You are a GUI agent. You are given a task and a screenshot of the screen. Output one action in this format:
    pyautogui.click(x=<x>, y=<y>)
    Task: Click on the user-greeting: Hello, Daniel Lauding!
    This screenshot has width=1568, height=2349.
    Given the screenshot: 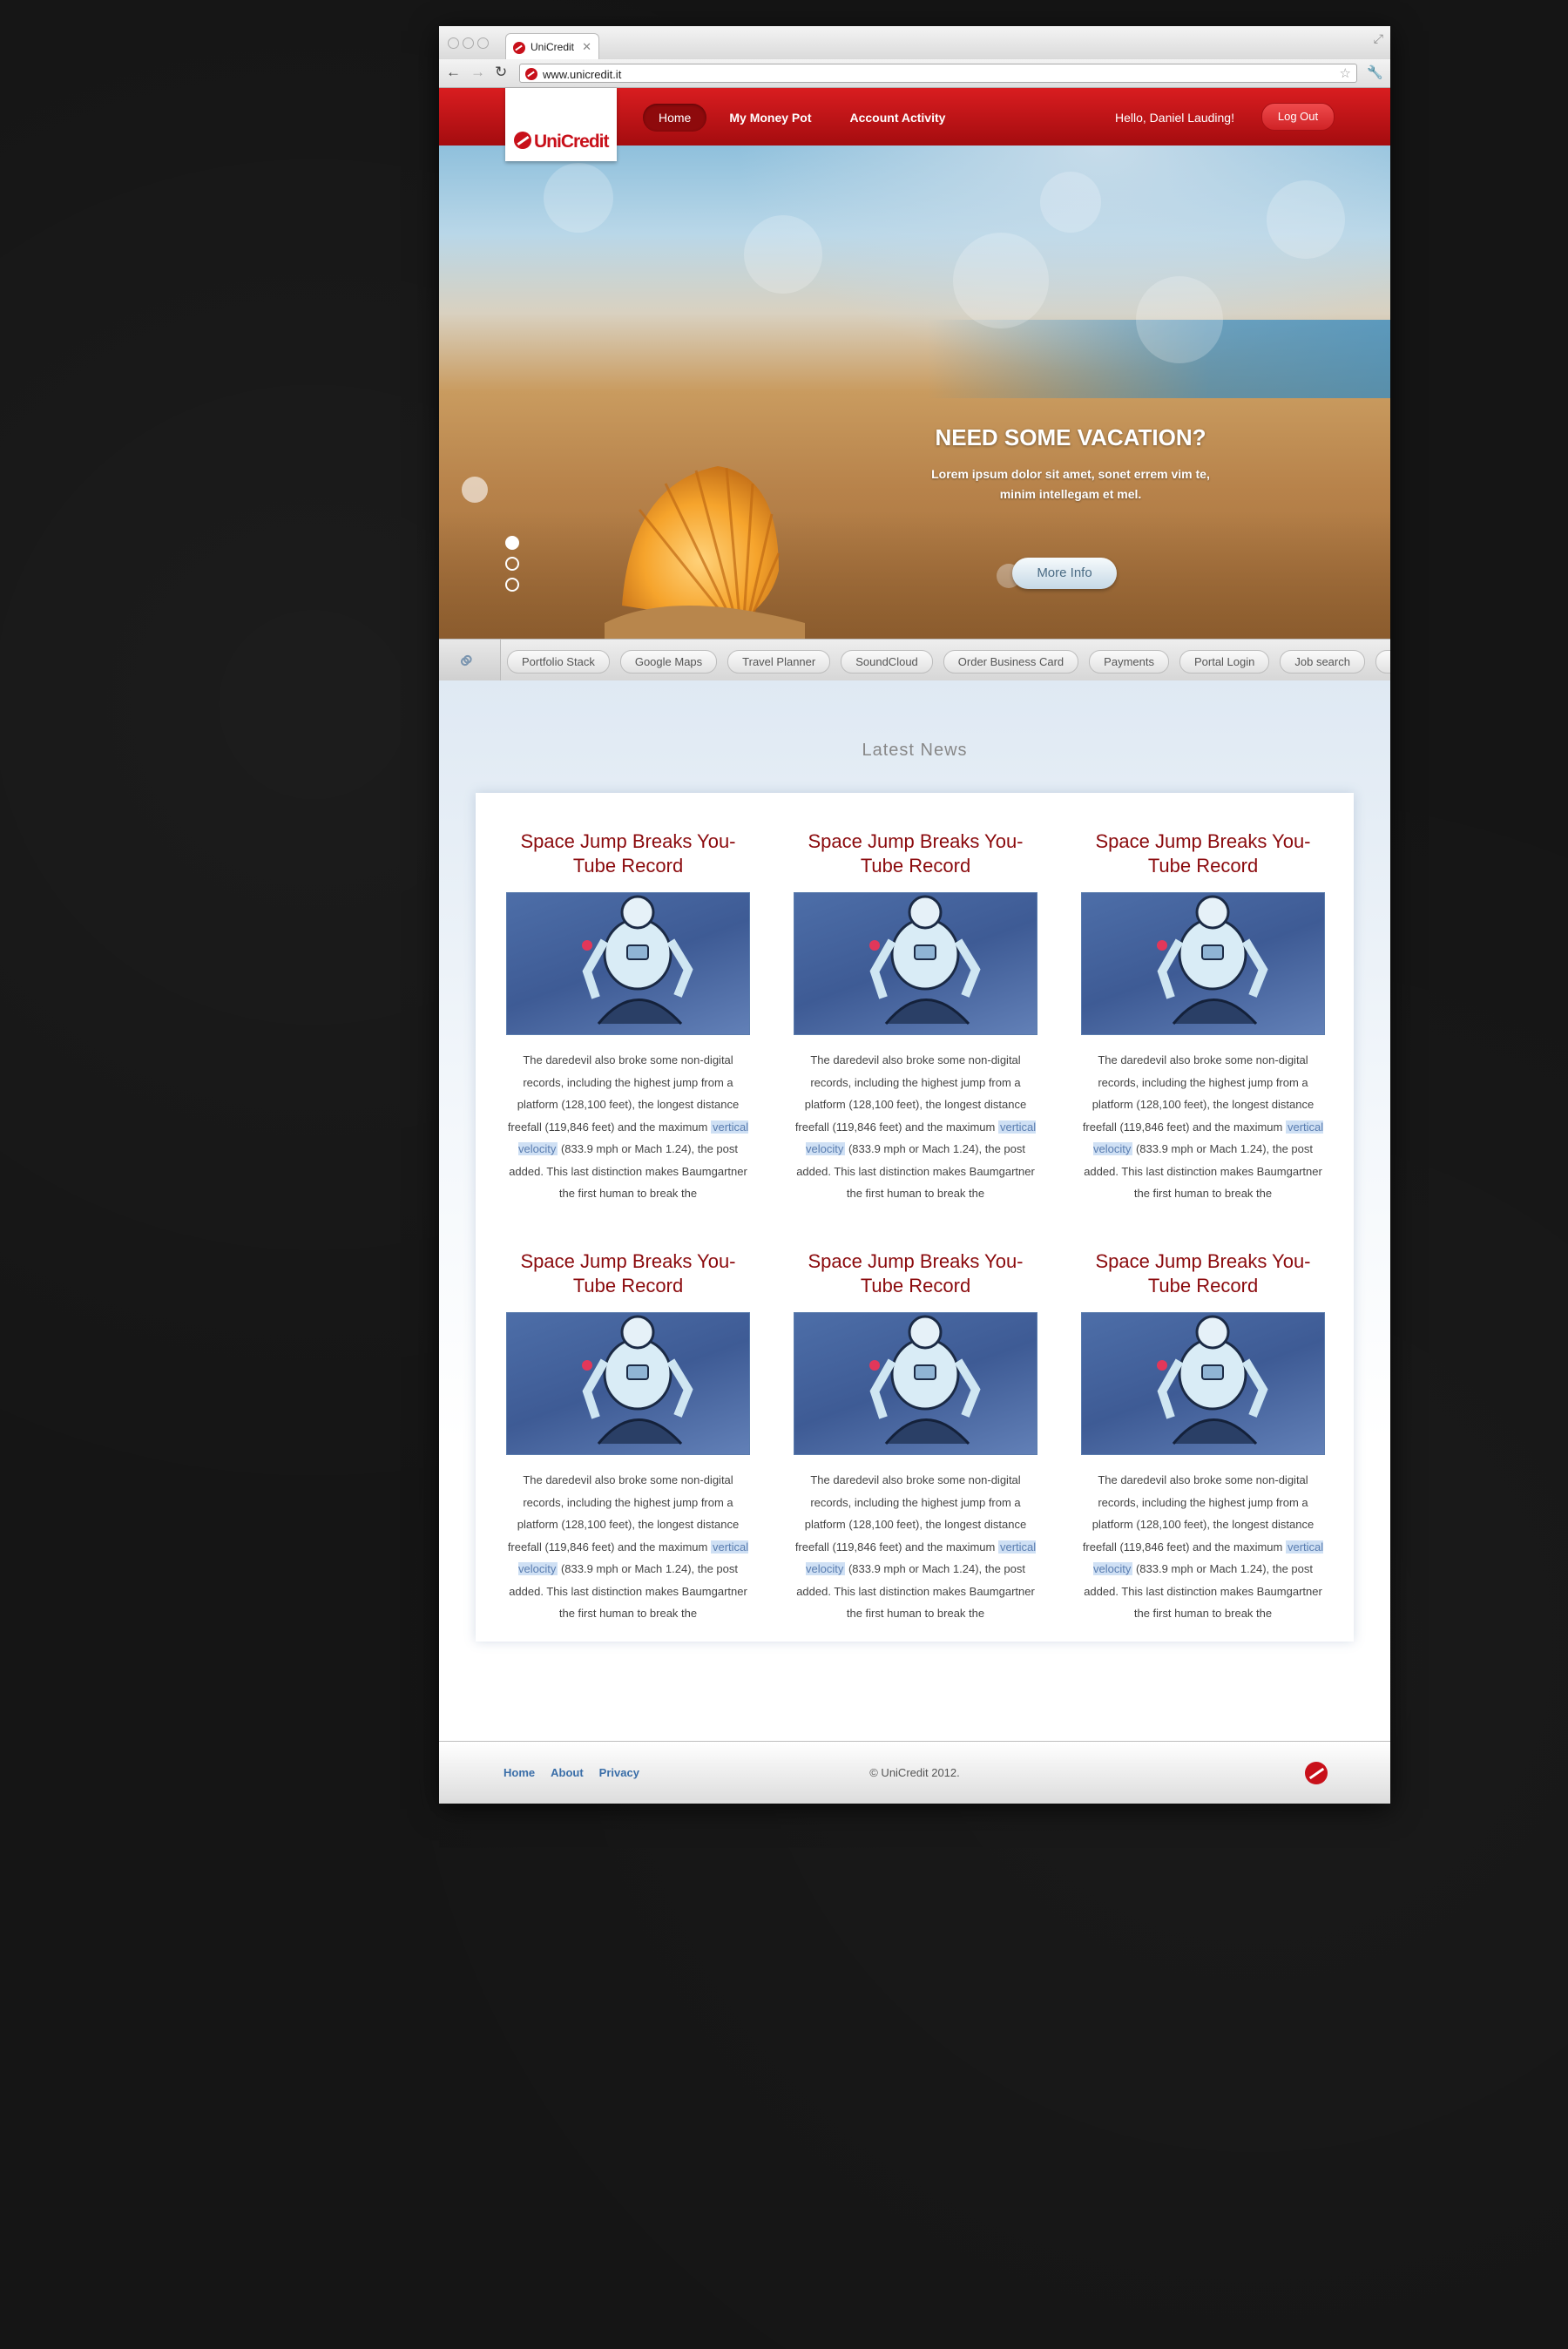 What is the action you would take?
    pyautogui.click(x=1174, y=118)
    